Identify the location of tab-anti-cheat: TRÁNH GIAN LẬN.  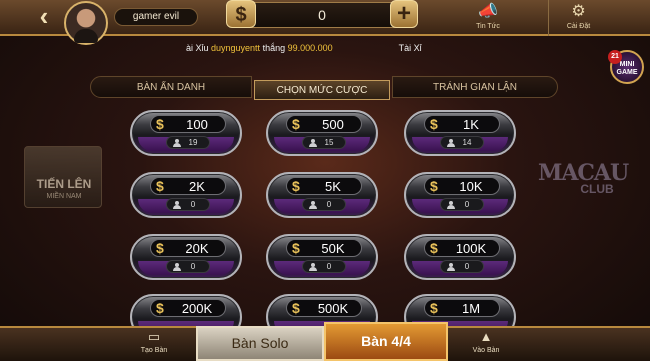
(475, 87).